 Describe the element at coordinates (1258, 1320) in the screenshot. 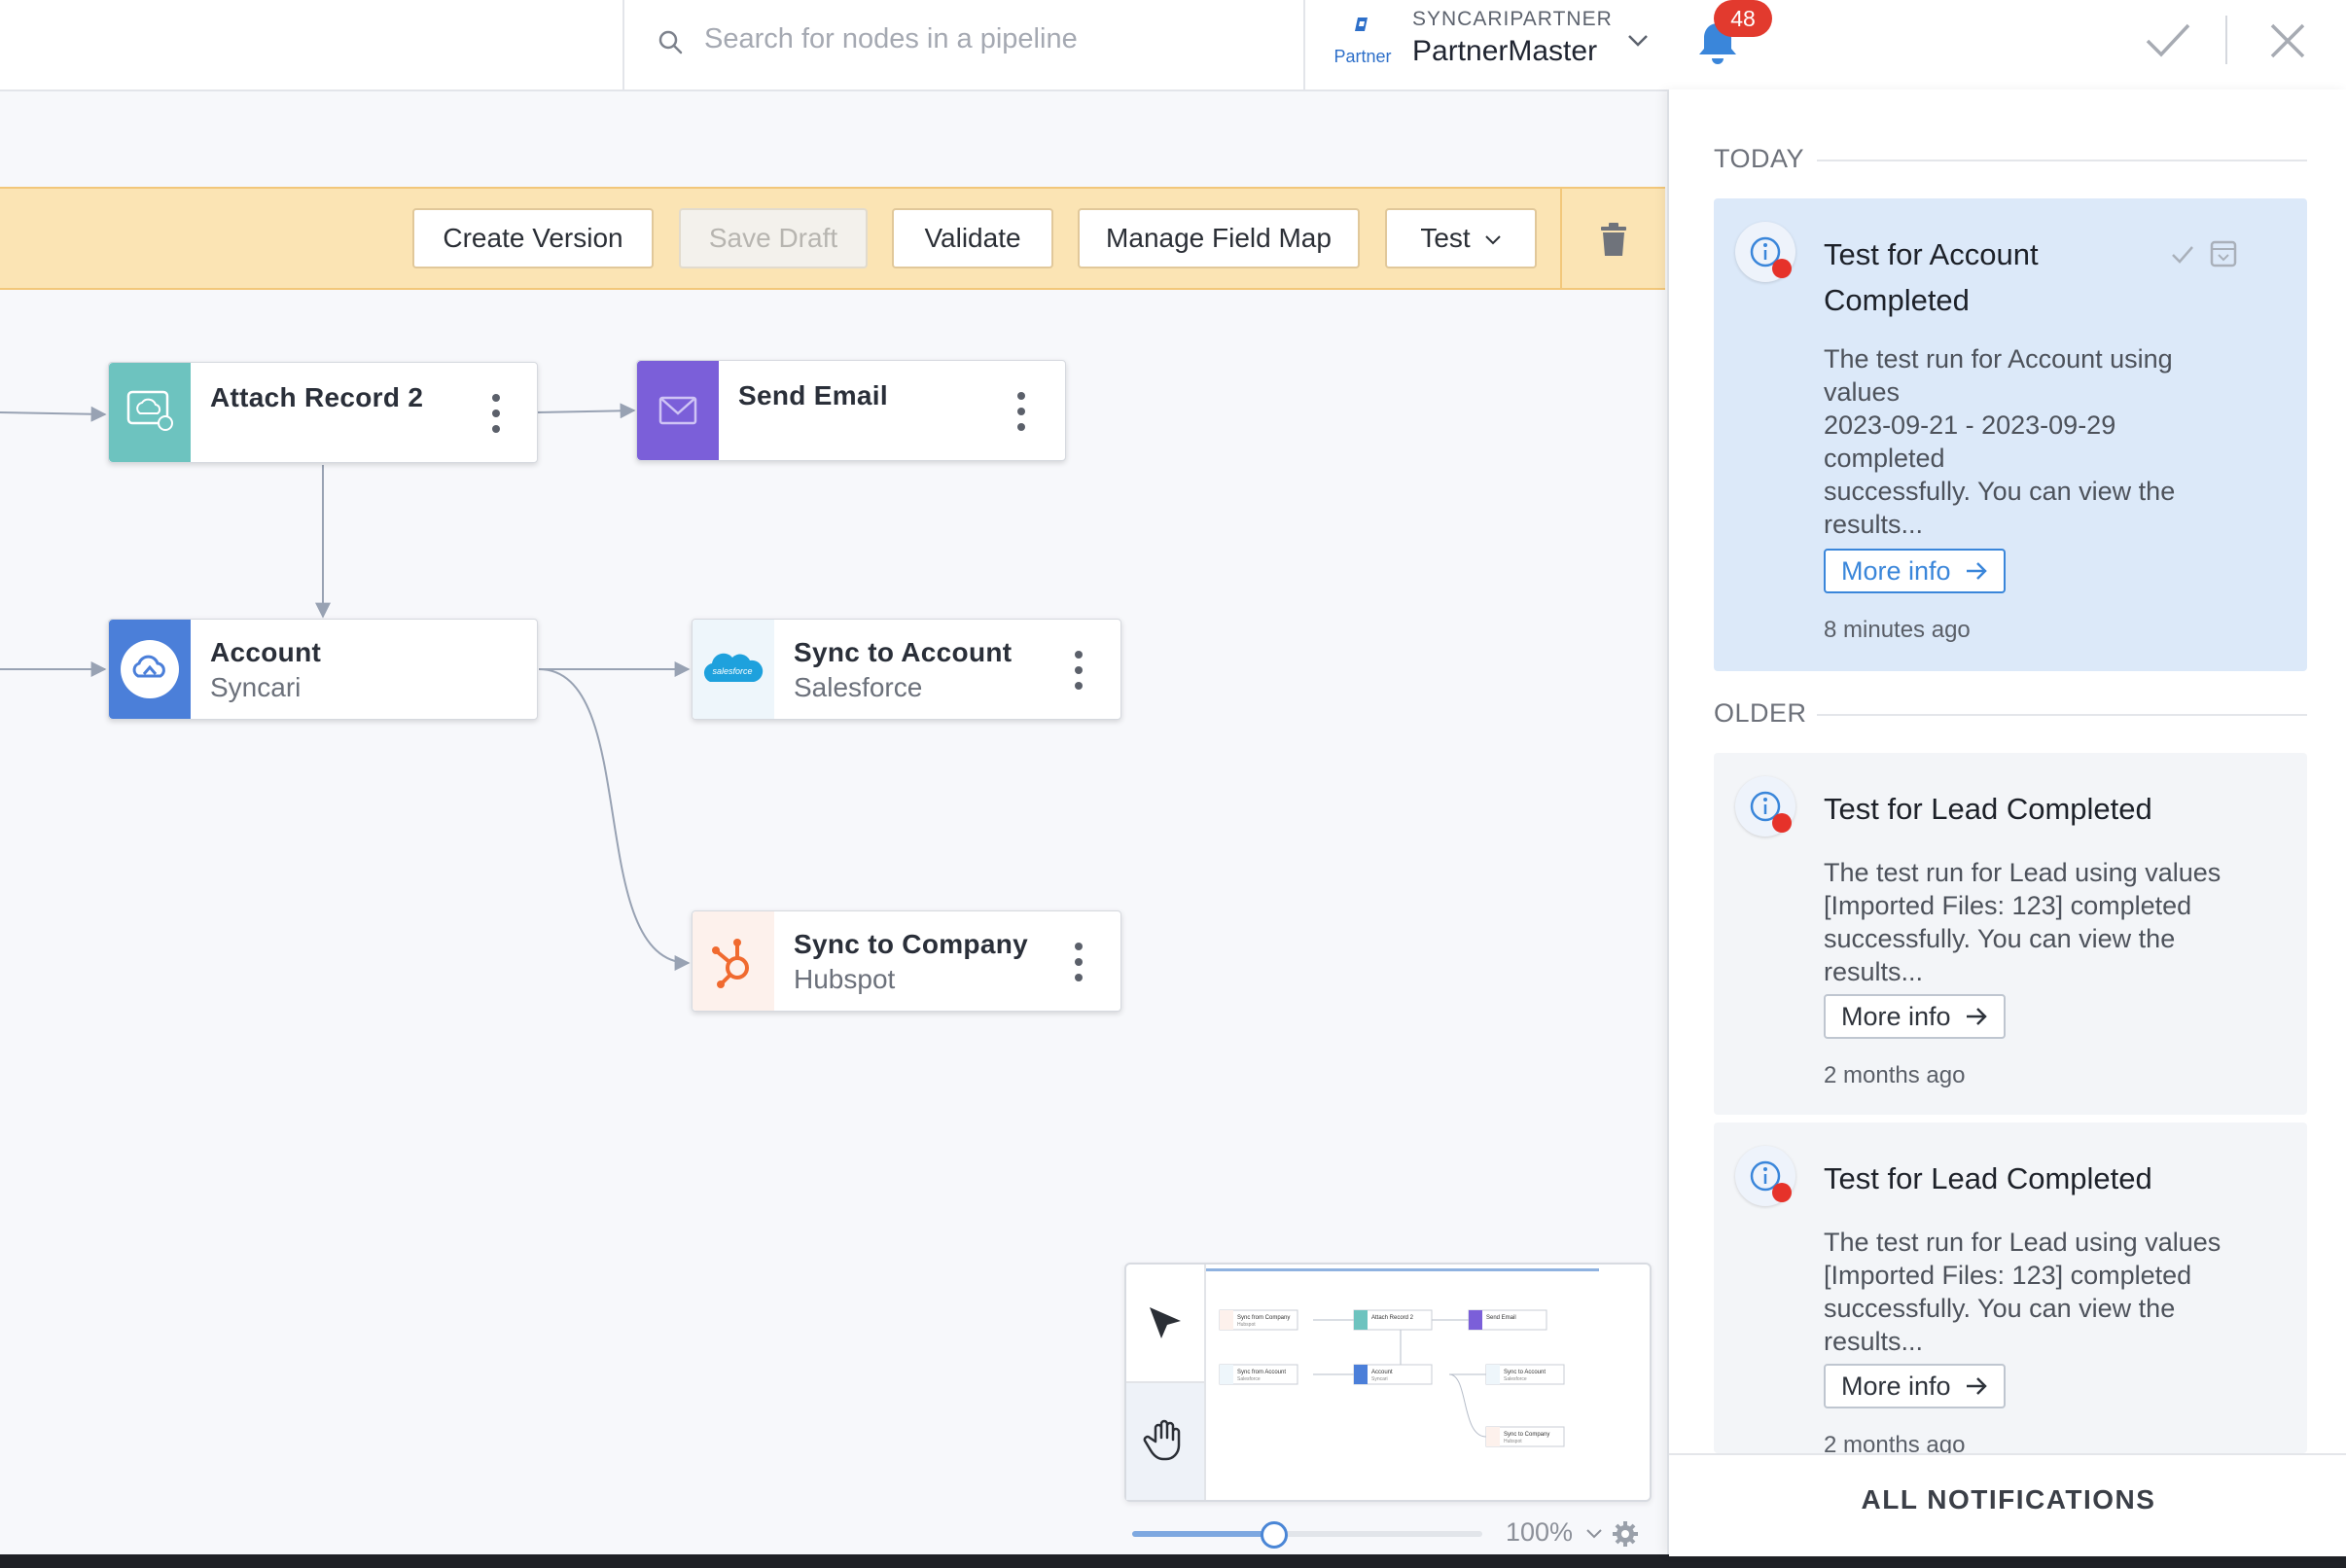

I see `minimap-node: Sync from CompanyHubspot` at that location.